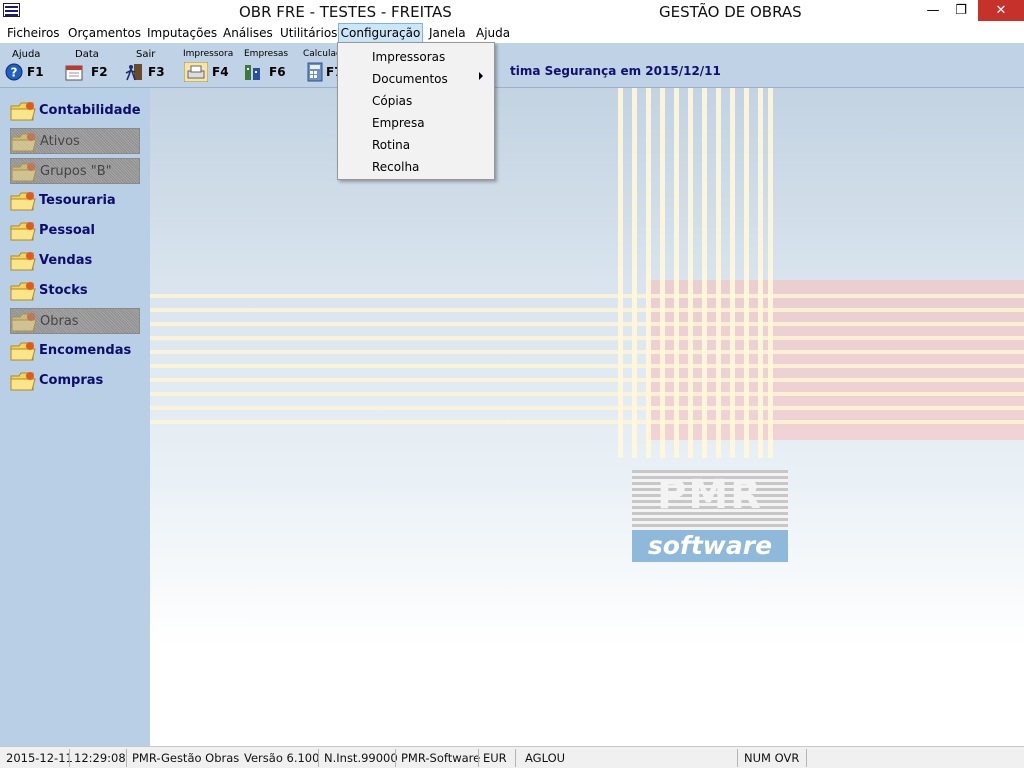  Describe the element at coordinates (11, 10) in the screenshot. I see `app-icon` at that location.